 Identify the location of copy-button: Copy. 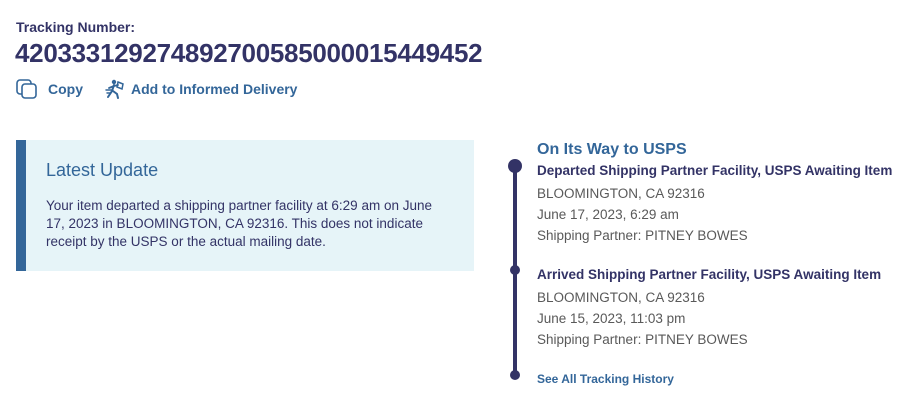
(49, 89).